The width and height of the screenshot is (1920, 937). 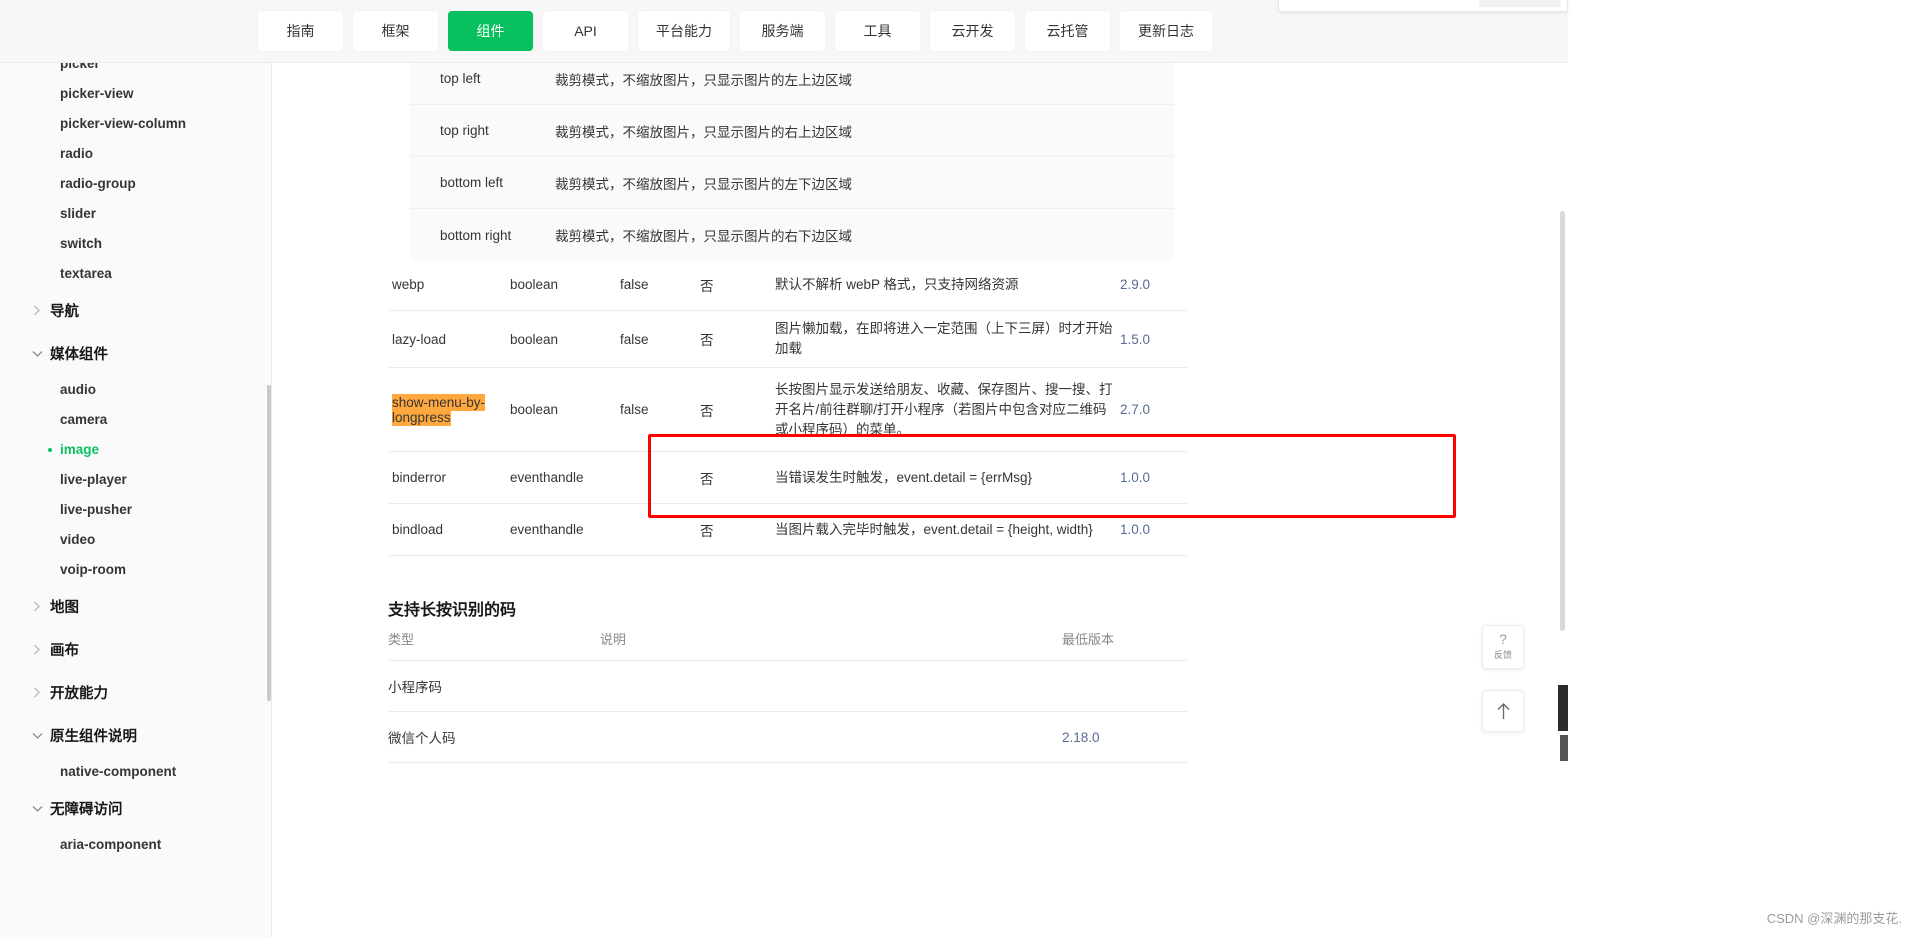 What do you see at coordinates (79, 694) in the screenshot?
I see `sidebar-group-label: 开放能力` at bounding box center [79, 694].